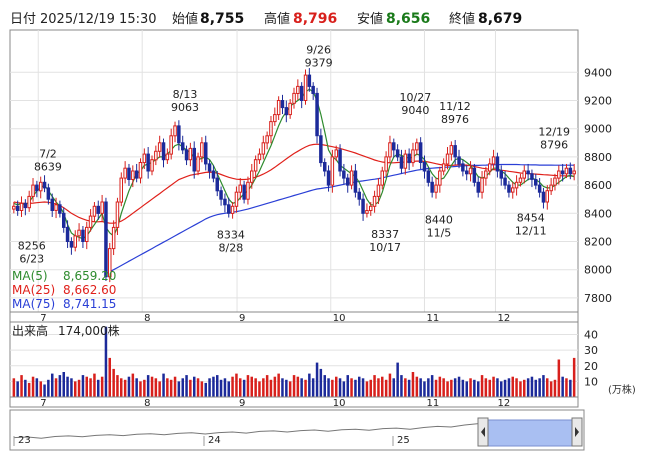  What do you see at coordinates (33, 304) in the screenshot?
I see `ma75-label: MA(75)` at bounding box center [33, 304].